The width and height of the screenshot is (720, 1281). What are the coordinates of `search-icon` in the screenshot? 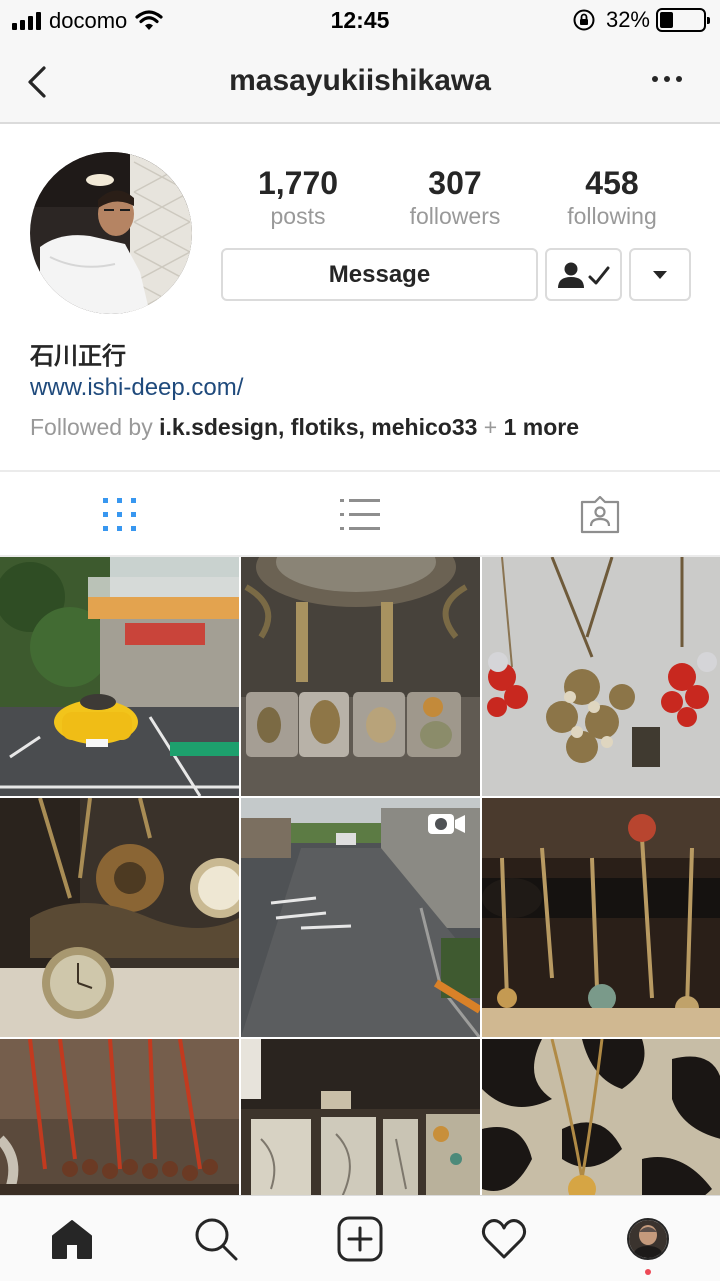 It's located at (216, 1239).